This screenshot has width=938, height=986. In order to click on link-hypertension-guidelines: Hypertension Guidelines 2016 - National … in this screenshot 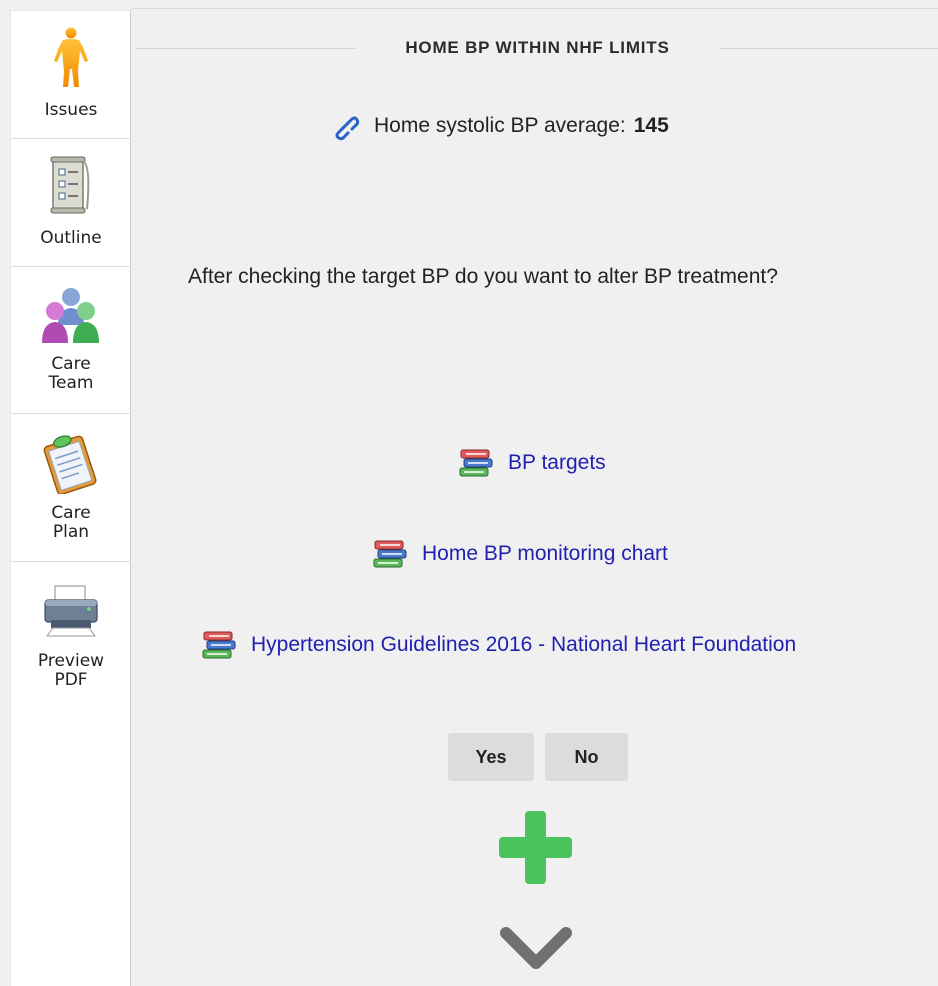, I will do `click(498, 645)`.